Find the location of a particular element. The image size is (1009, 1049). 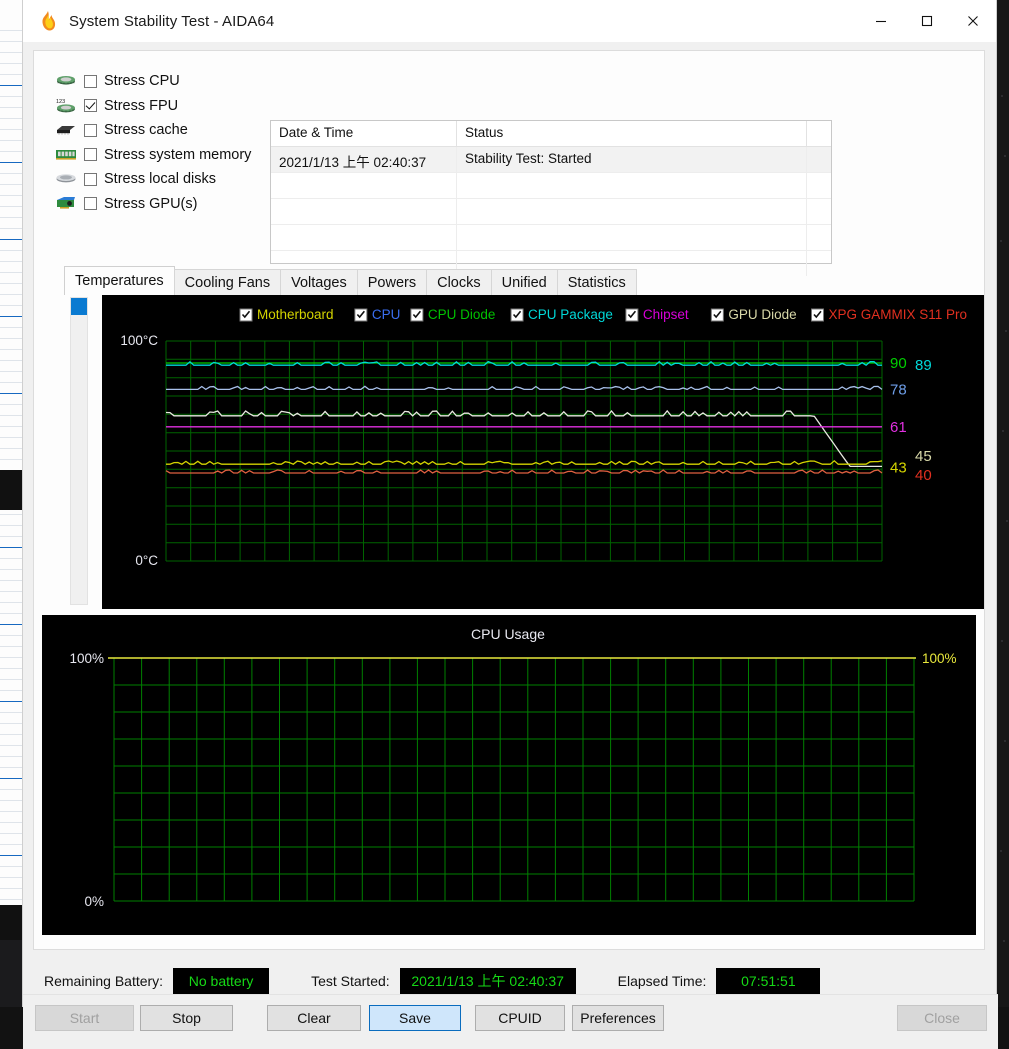

stress-option-gpus: Stress GPU(s) is located at coordinates (161, 204).